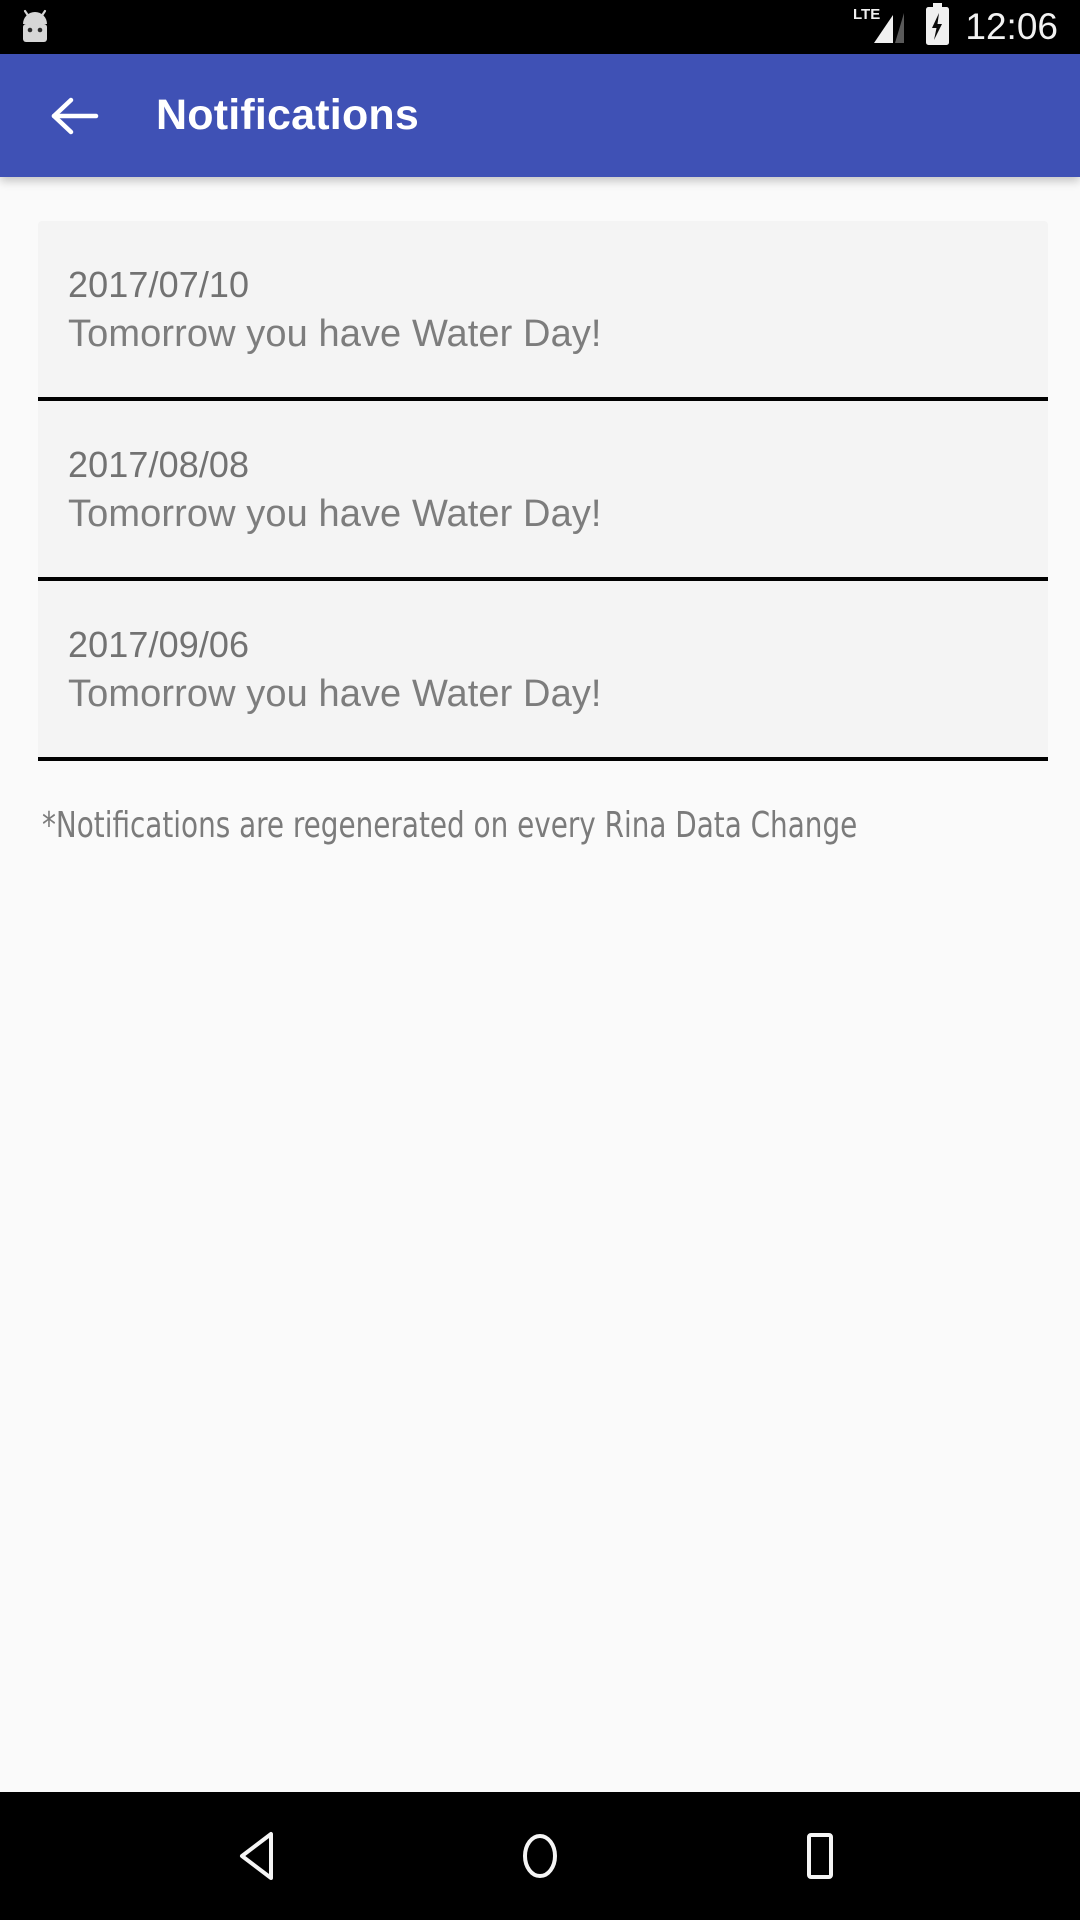 The image size is (1080, 1920). Describe the element at coordinates (159, 284) in the screenshot. I see `notification-date: 2017/07/10` at that location.